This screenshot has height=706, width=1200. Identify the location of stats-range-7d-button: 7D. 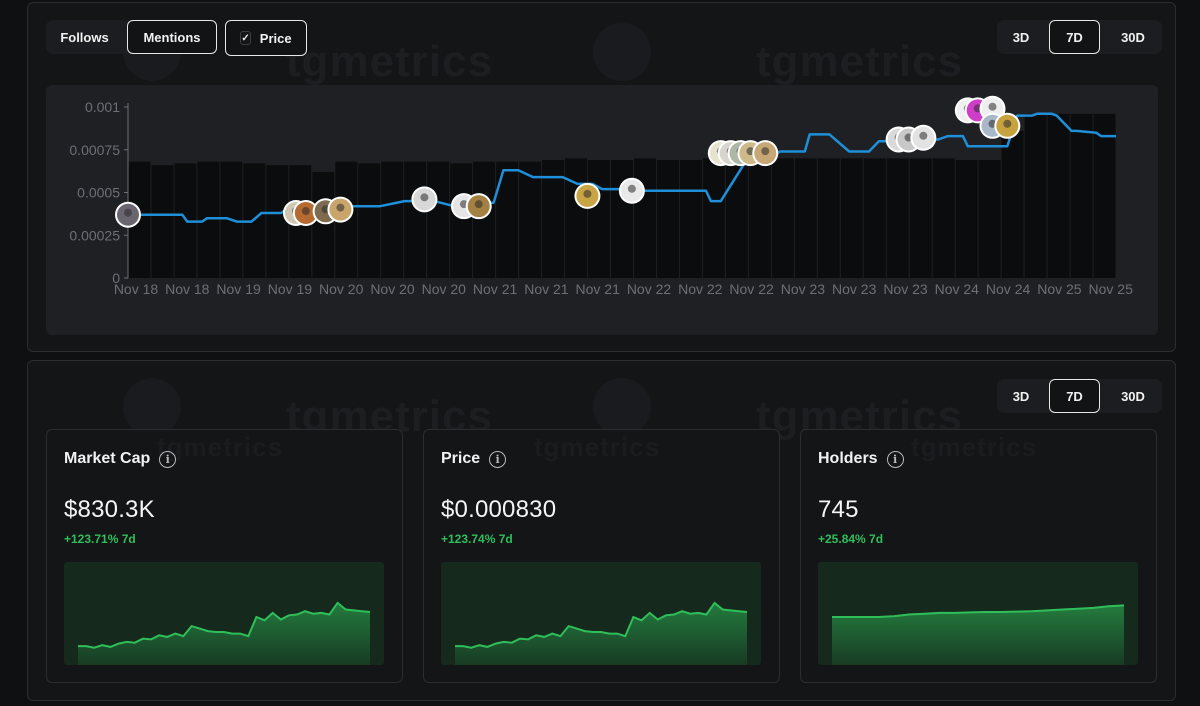
(1074, 396).